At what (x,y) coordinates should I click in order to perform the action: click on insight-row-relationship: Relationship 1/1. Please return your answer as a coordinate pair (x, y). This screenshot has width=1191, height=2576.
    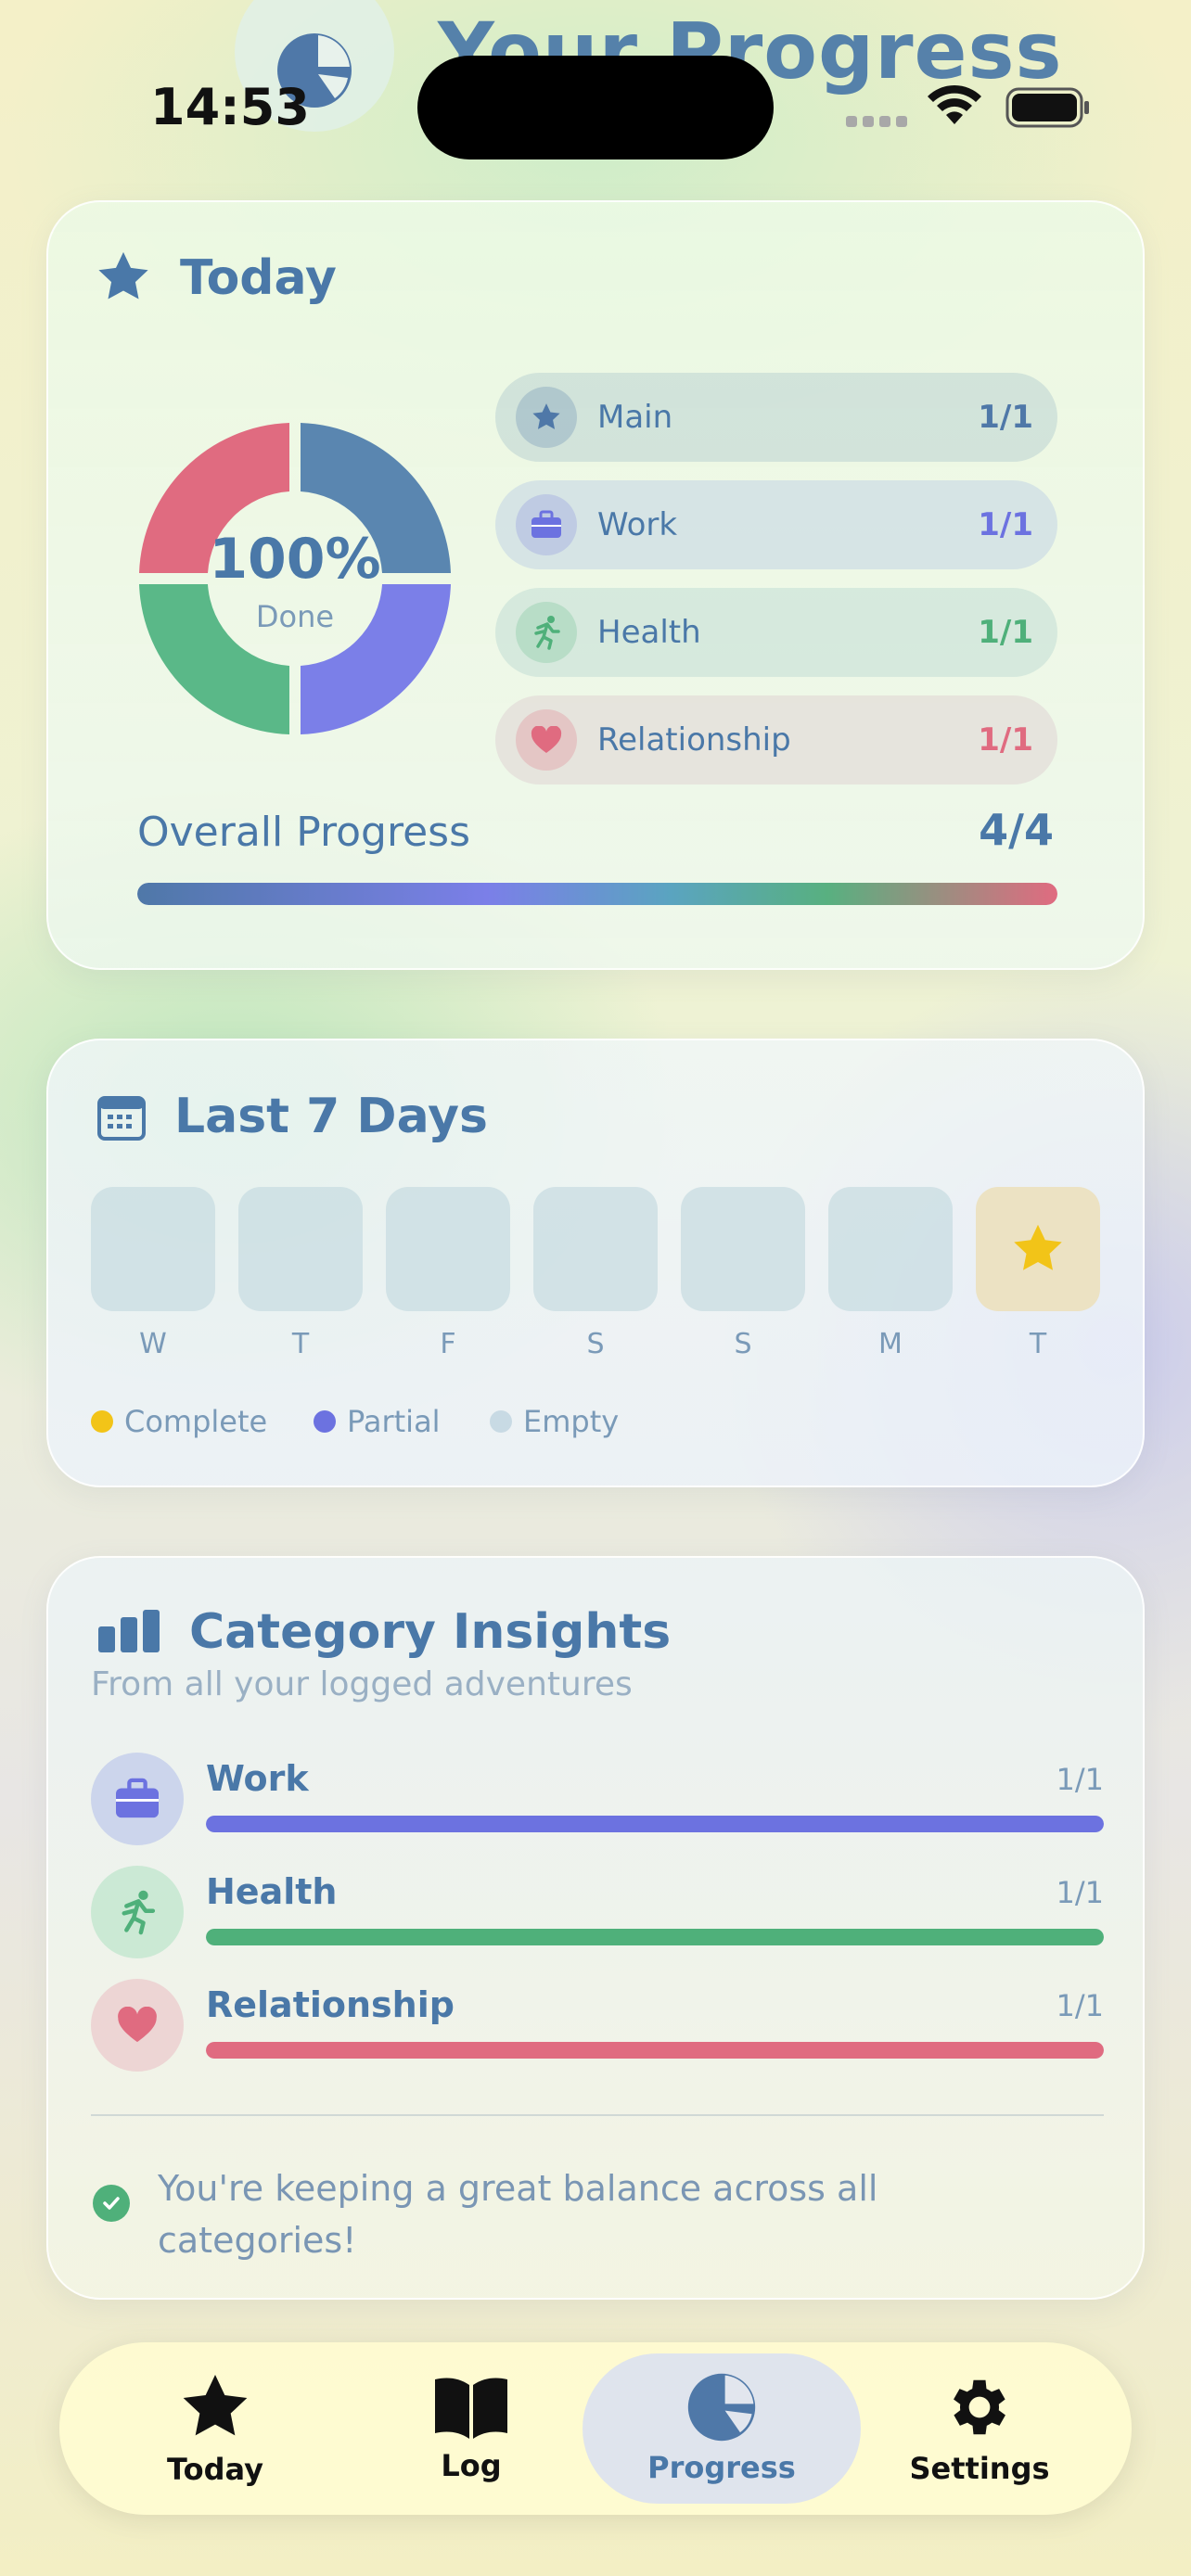
    Looking at the image, I should click on (597, 2025).